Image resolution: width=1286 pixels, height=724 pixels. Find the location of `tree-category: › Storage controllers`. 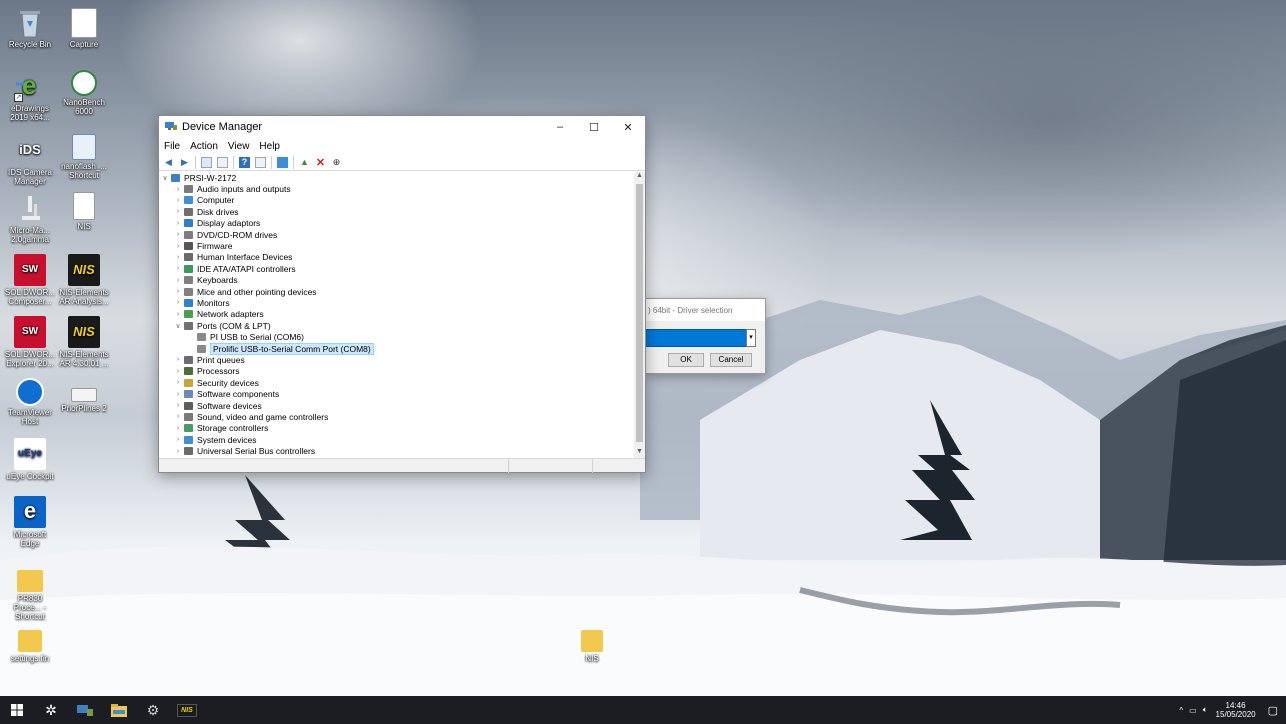

tree-category: › Storage controllers is located at coordinates (397, 428).